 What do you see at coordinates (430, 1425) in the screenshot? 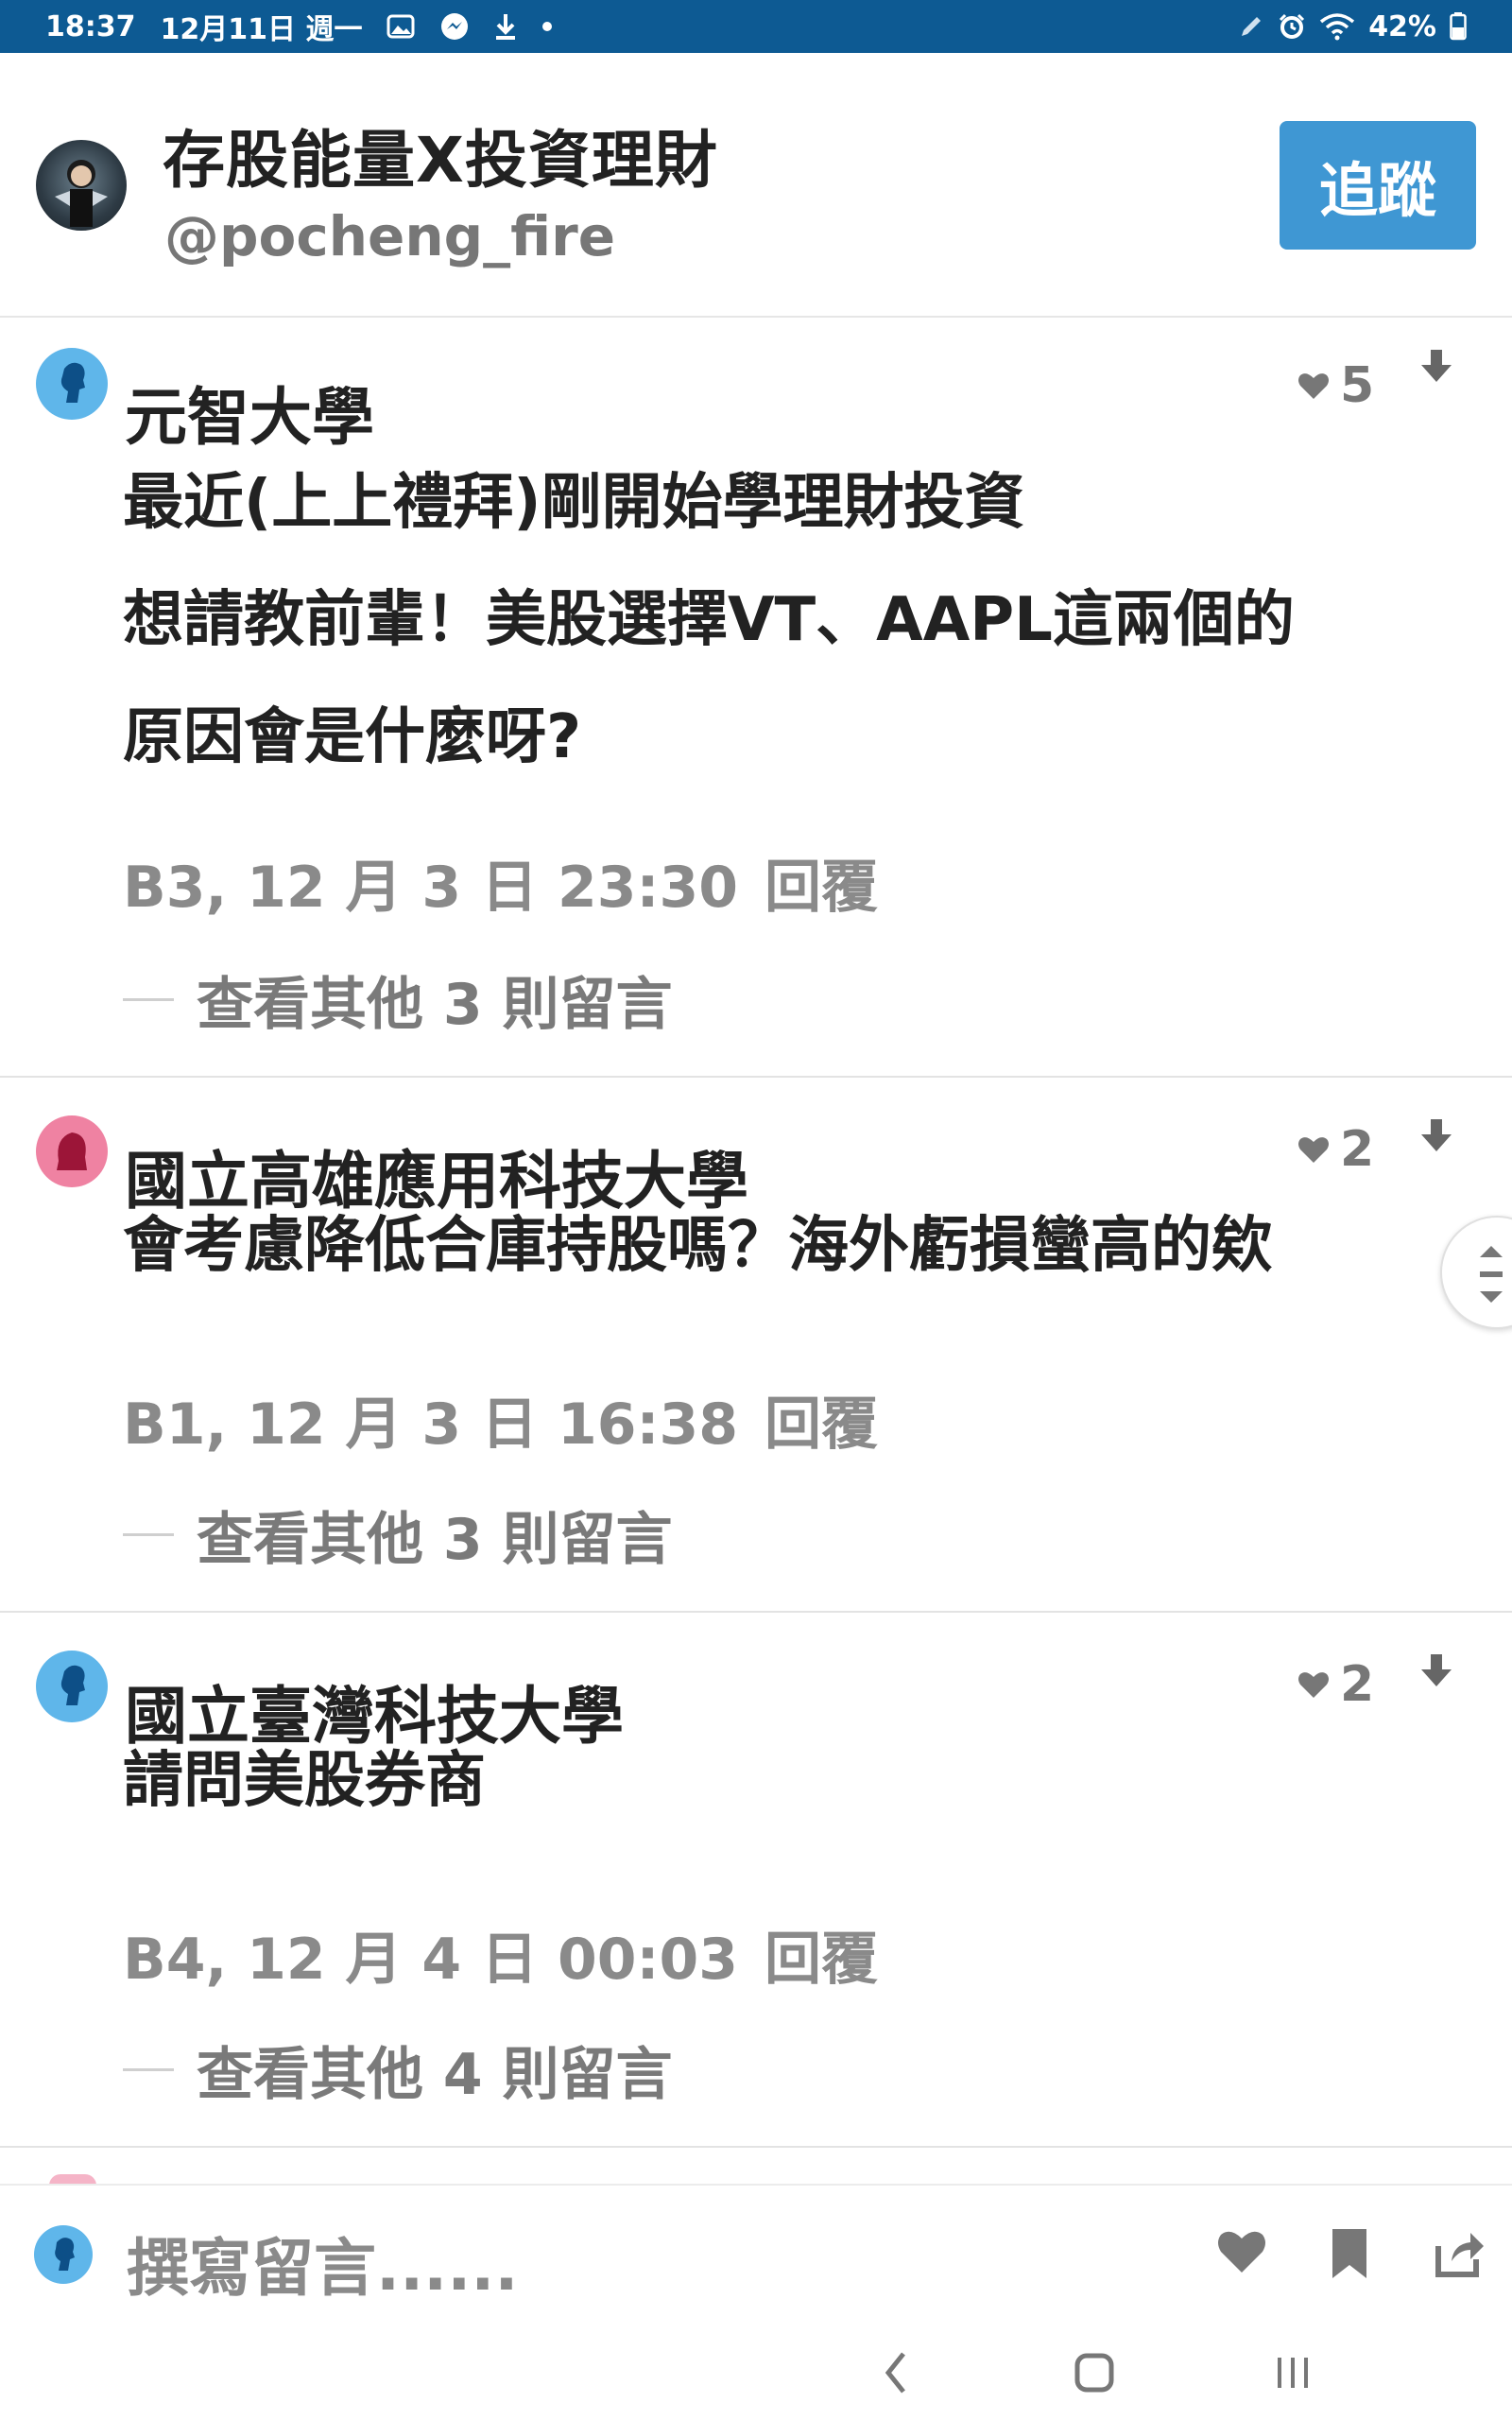
I see `comment-timestamp: B1, 12 月 3 日 16:38` at bounding box center [430, 1425].